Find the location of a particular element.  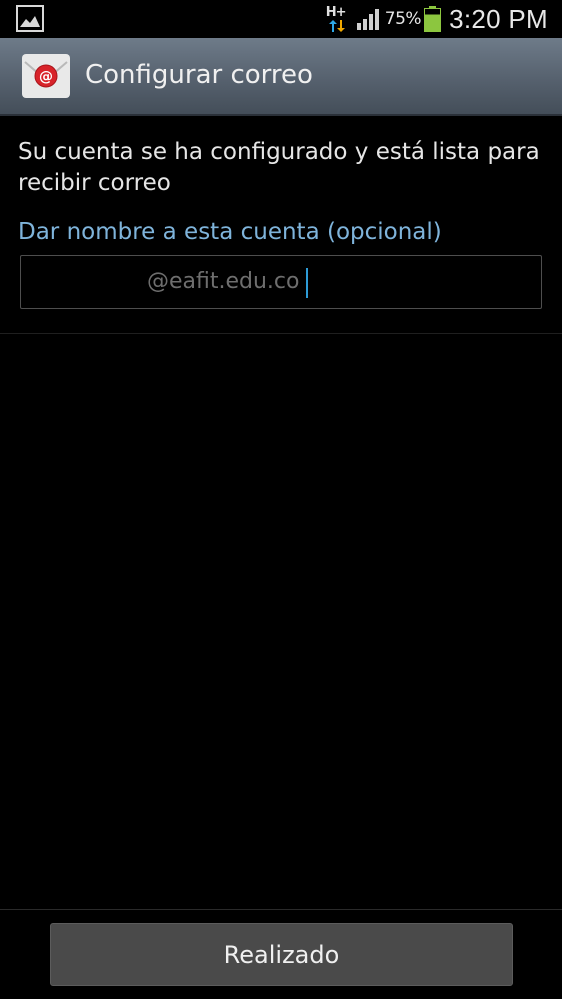

content-divider is located at coordinates (281, 333).